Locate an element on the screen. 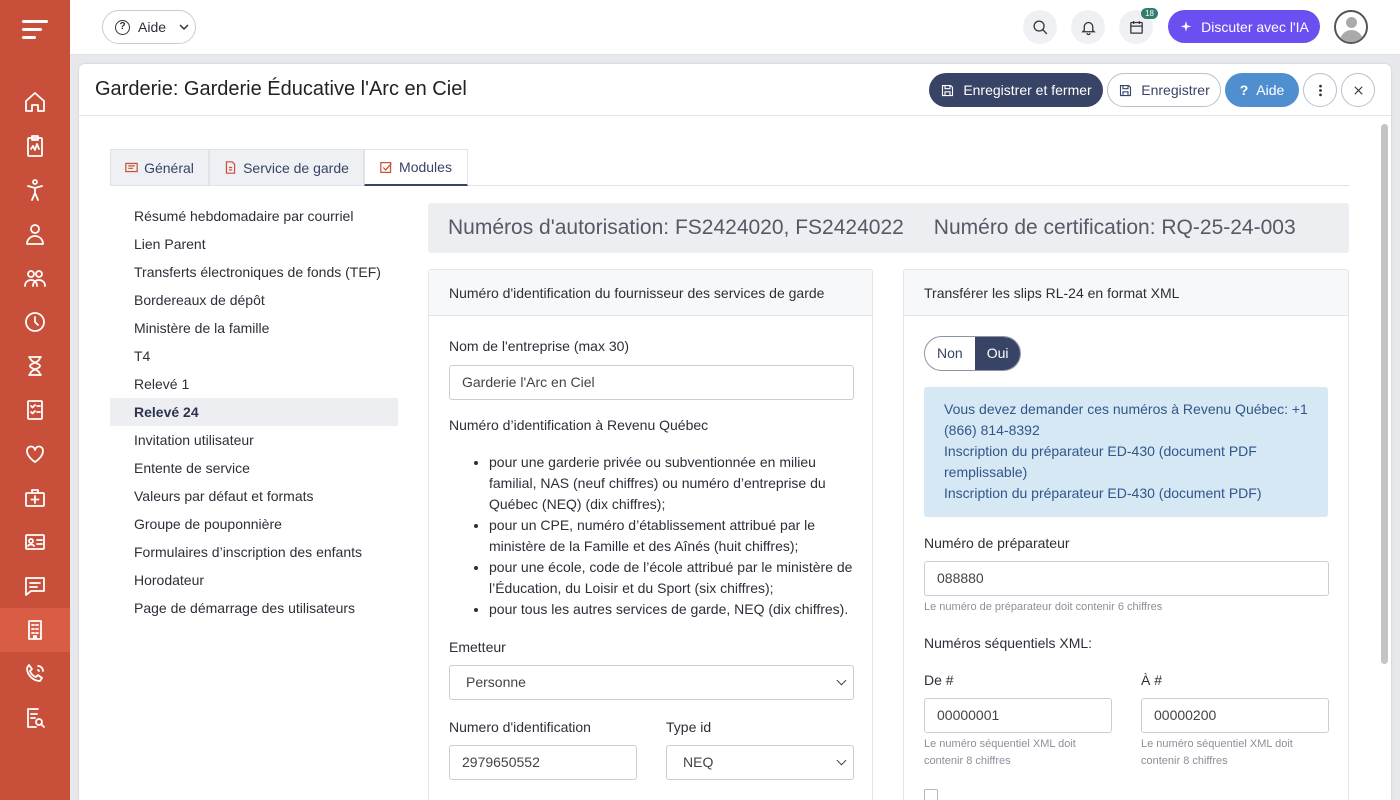 The image size is (1400, 800). clipboard-chart-icon is located at coordinates (35, 146).